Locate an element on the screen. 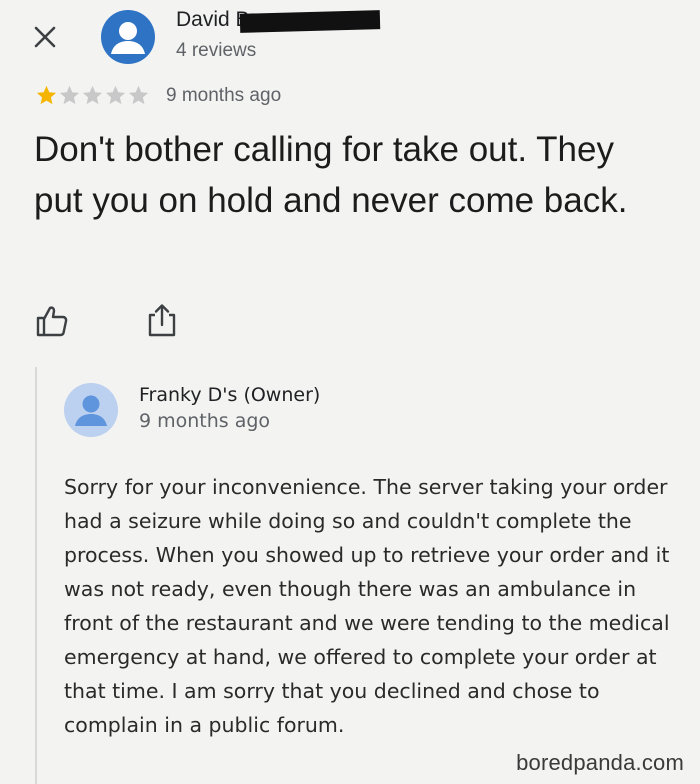  star-filled-icon is located at coordinates (46, 95).